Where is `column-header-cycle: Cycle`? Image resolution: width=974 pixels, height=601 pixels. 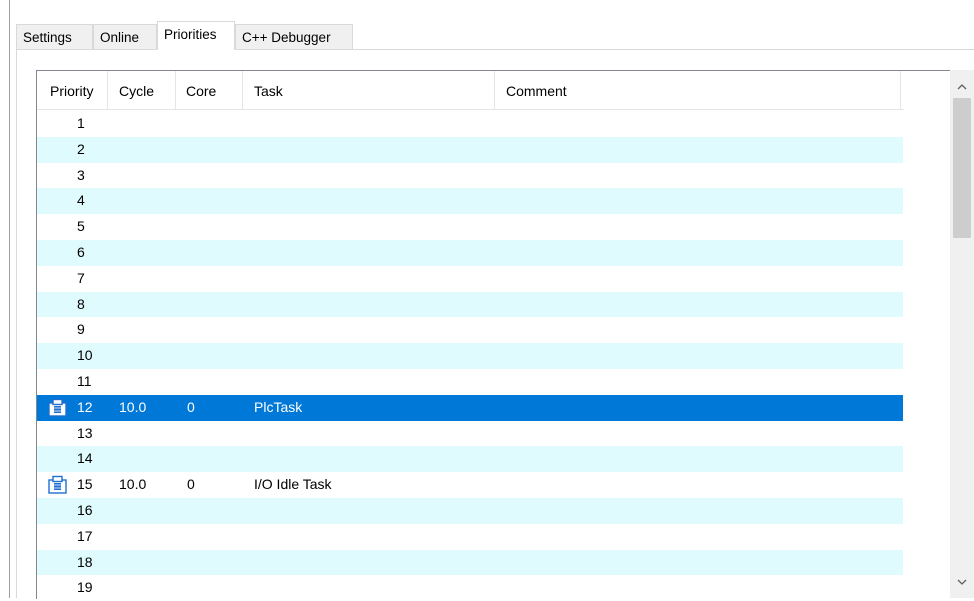 column-header-cycle: Cycle is located at coordinates (142, 90).